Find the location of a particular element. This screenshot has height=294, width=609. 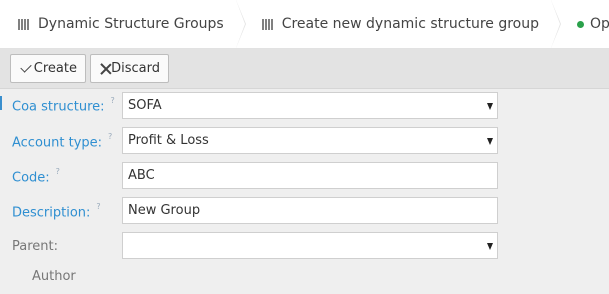

breadcrumb-item-create-group: Create new dynamic structure group is located at coordinates (398, 24).